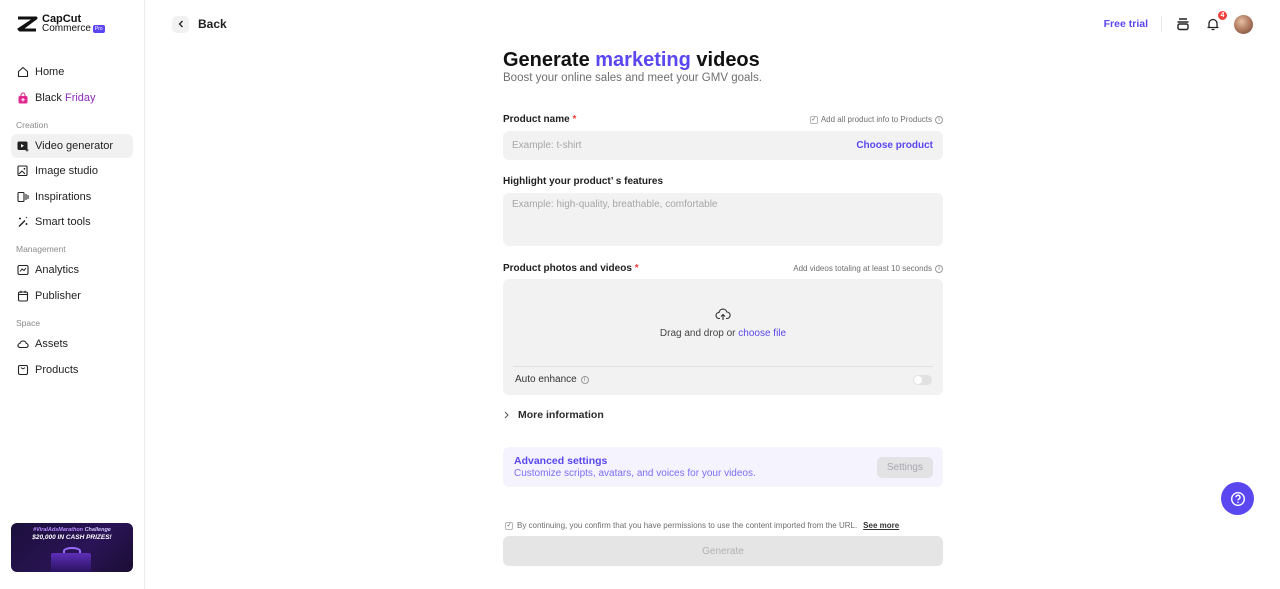 This screenshot has height=589, width=1280. Describe the element at coordinates (1126, 24) in the screenshot. I see `free-trial-link: Free trial` at that location.